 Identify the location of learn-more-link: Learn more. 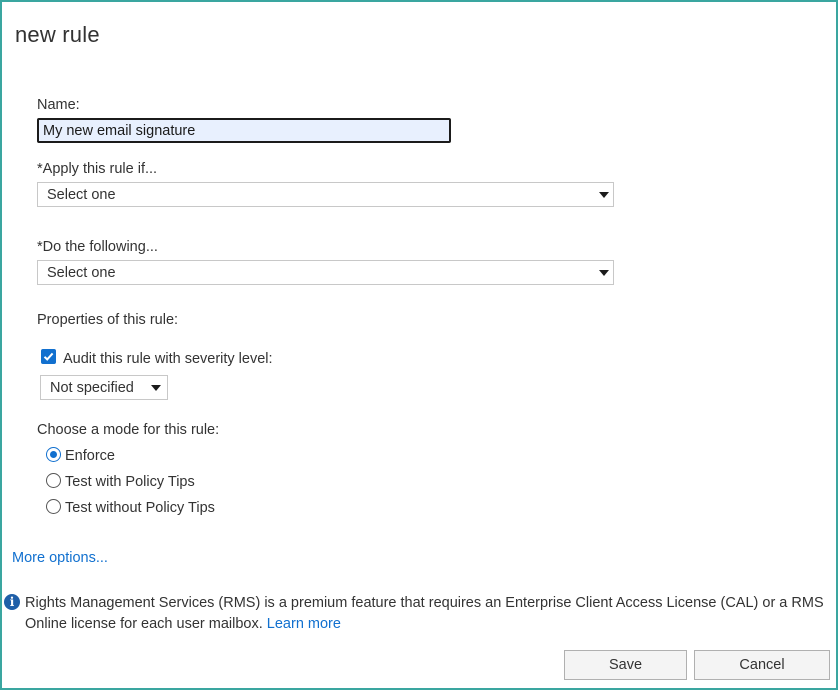
(304, 624).